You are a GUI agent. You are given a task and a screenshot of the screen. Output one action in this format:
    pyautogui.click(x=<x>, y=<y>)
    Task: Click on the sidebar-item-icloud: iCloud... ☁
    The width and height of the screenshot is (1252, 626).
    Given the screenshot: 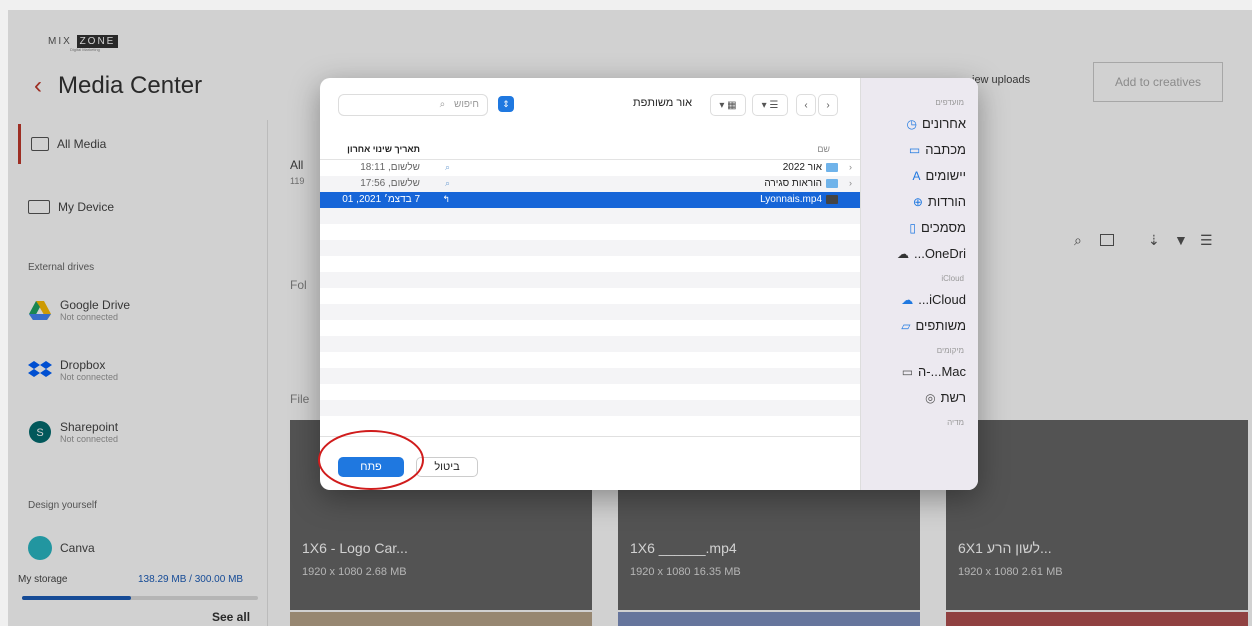 What is the action you would take?
    pyautogui.click(x=933, y=299)
    